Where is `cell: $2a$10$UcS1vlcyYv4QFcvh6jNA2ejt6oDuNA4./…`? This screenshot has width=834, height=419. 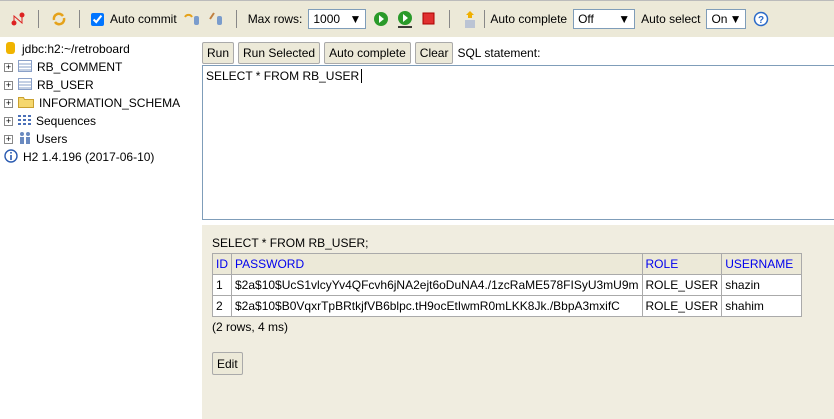 cell: $2a$10$UcS1vlcyYv4QFcvh6jNA2ejt6oDuNA4./… is located at coordinates (437, 285).